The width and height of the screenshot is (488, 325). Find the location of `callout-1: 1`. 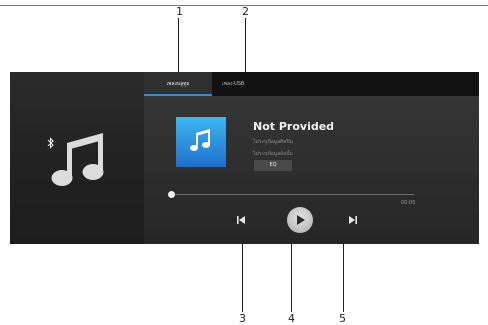

callout-1: 1 is located at coordinates (179, 11).